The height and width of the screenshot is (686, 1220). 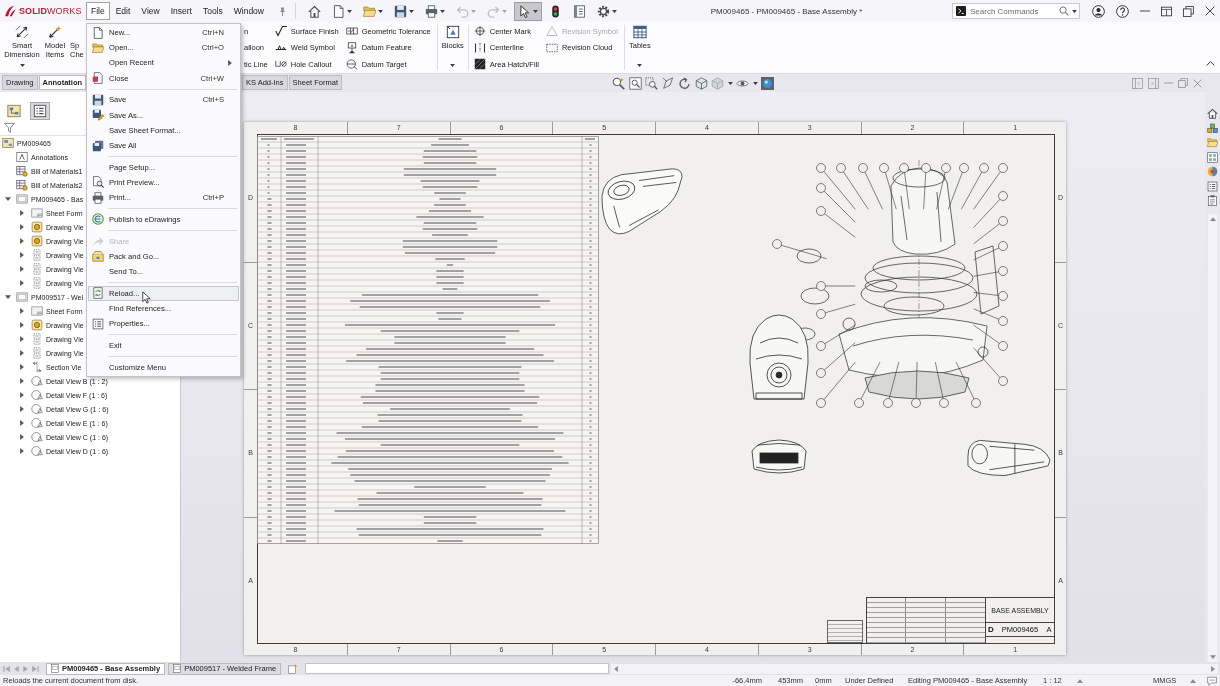 I want to click on toolbar-button, so click(x=528, y=11).